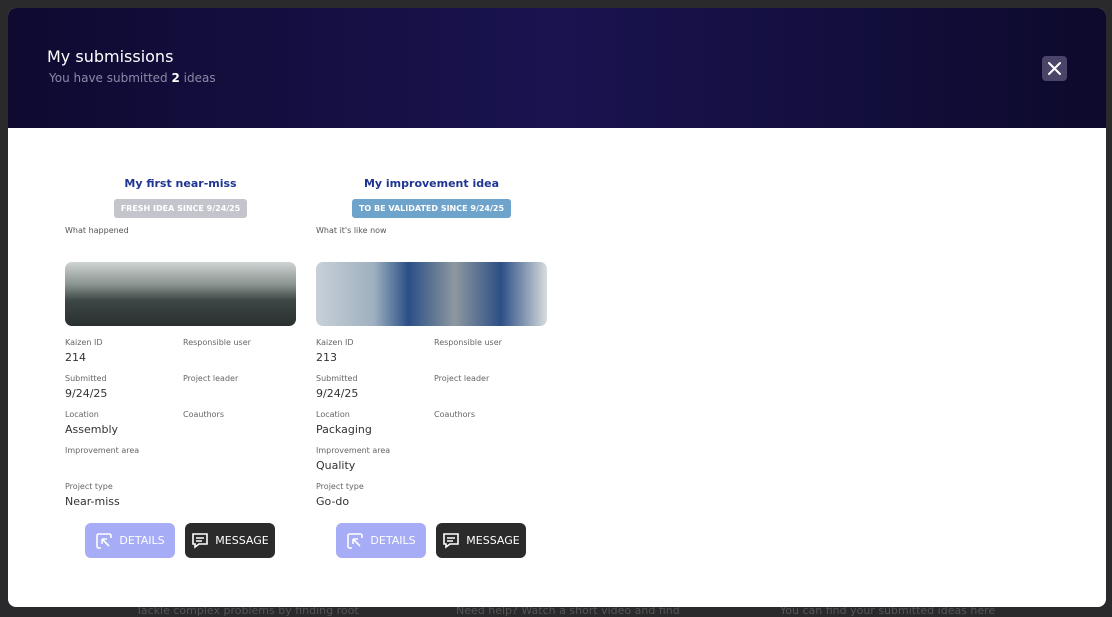 The height and width of the screenshot is (617, 1112). Describe the element at coordinates (175, 78) in the screenshot. I see `submission-count: 2` at that location.